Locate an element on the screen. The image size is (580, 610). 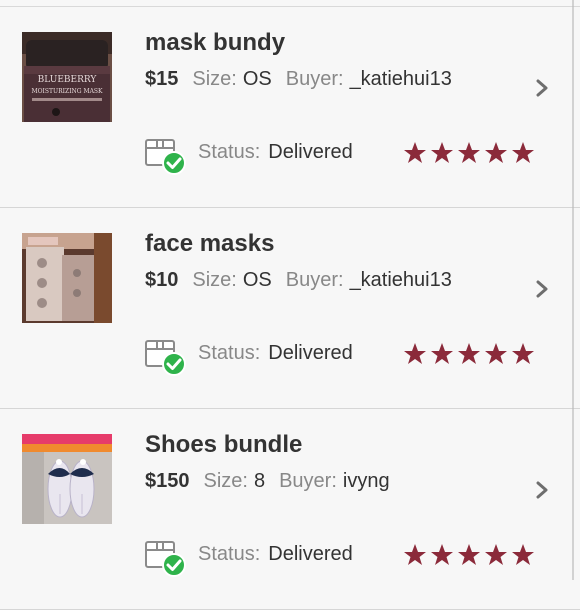
item-meta: $10 Size: OS Buyer: _katiehui13 is located at coordinates (305, 280).